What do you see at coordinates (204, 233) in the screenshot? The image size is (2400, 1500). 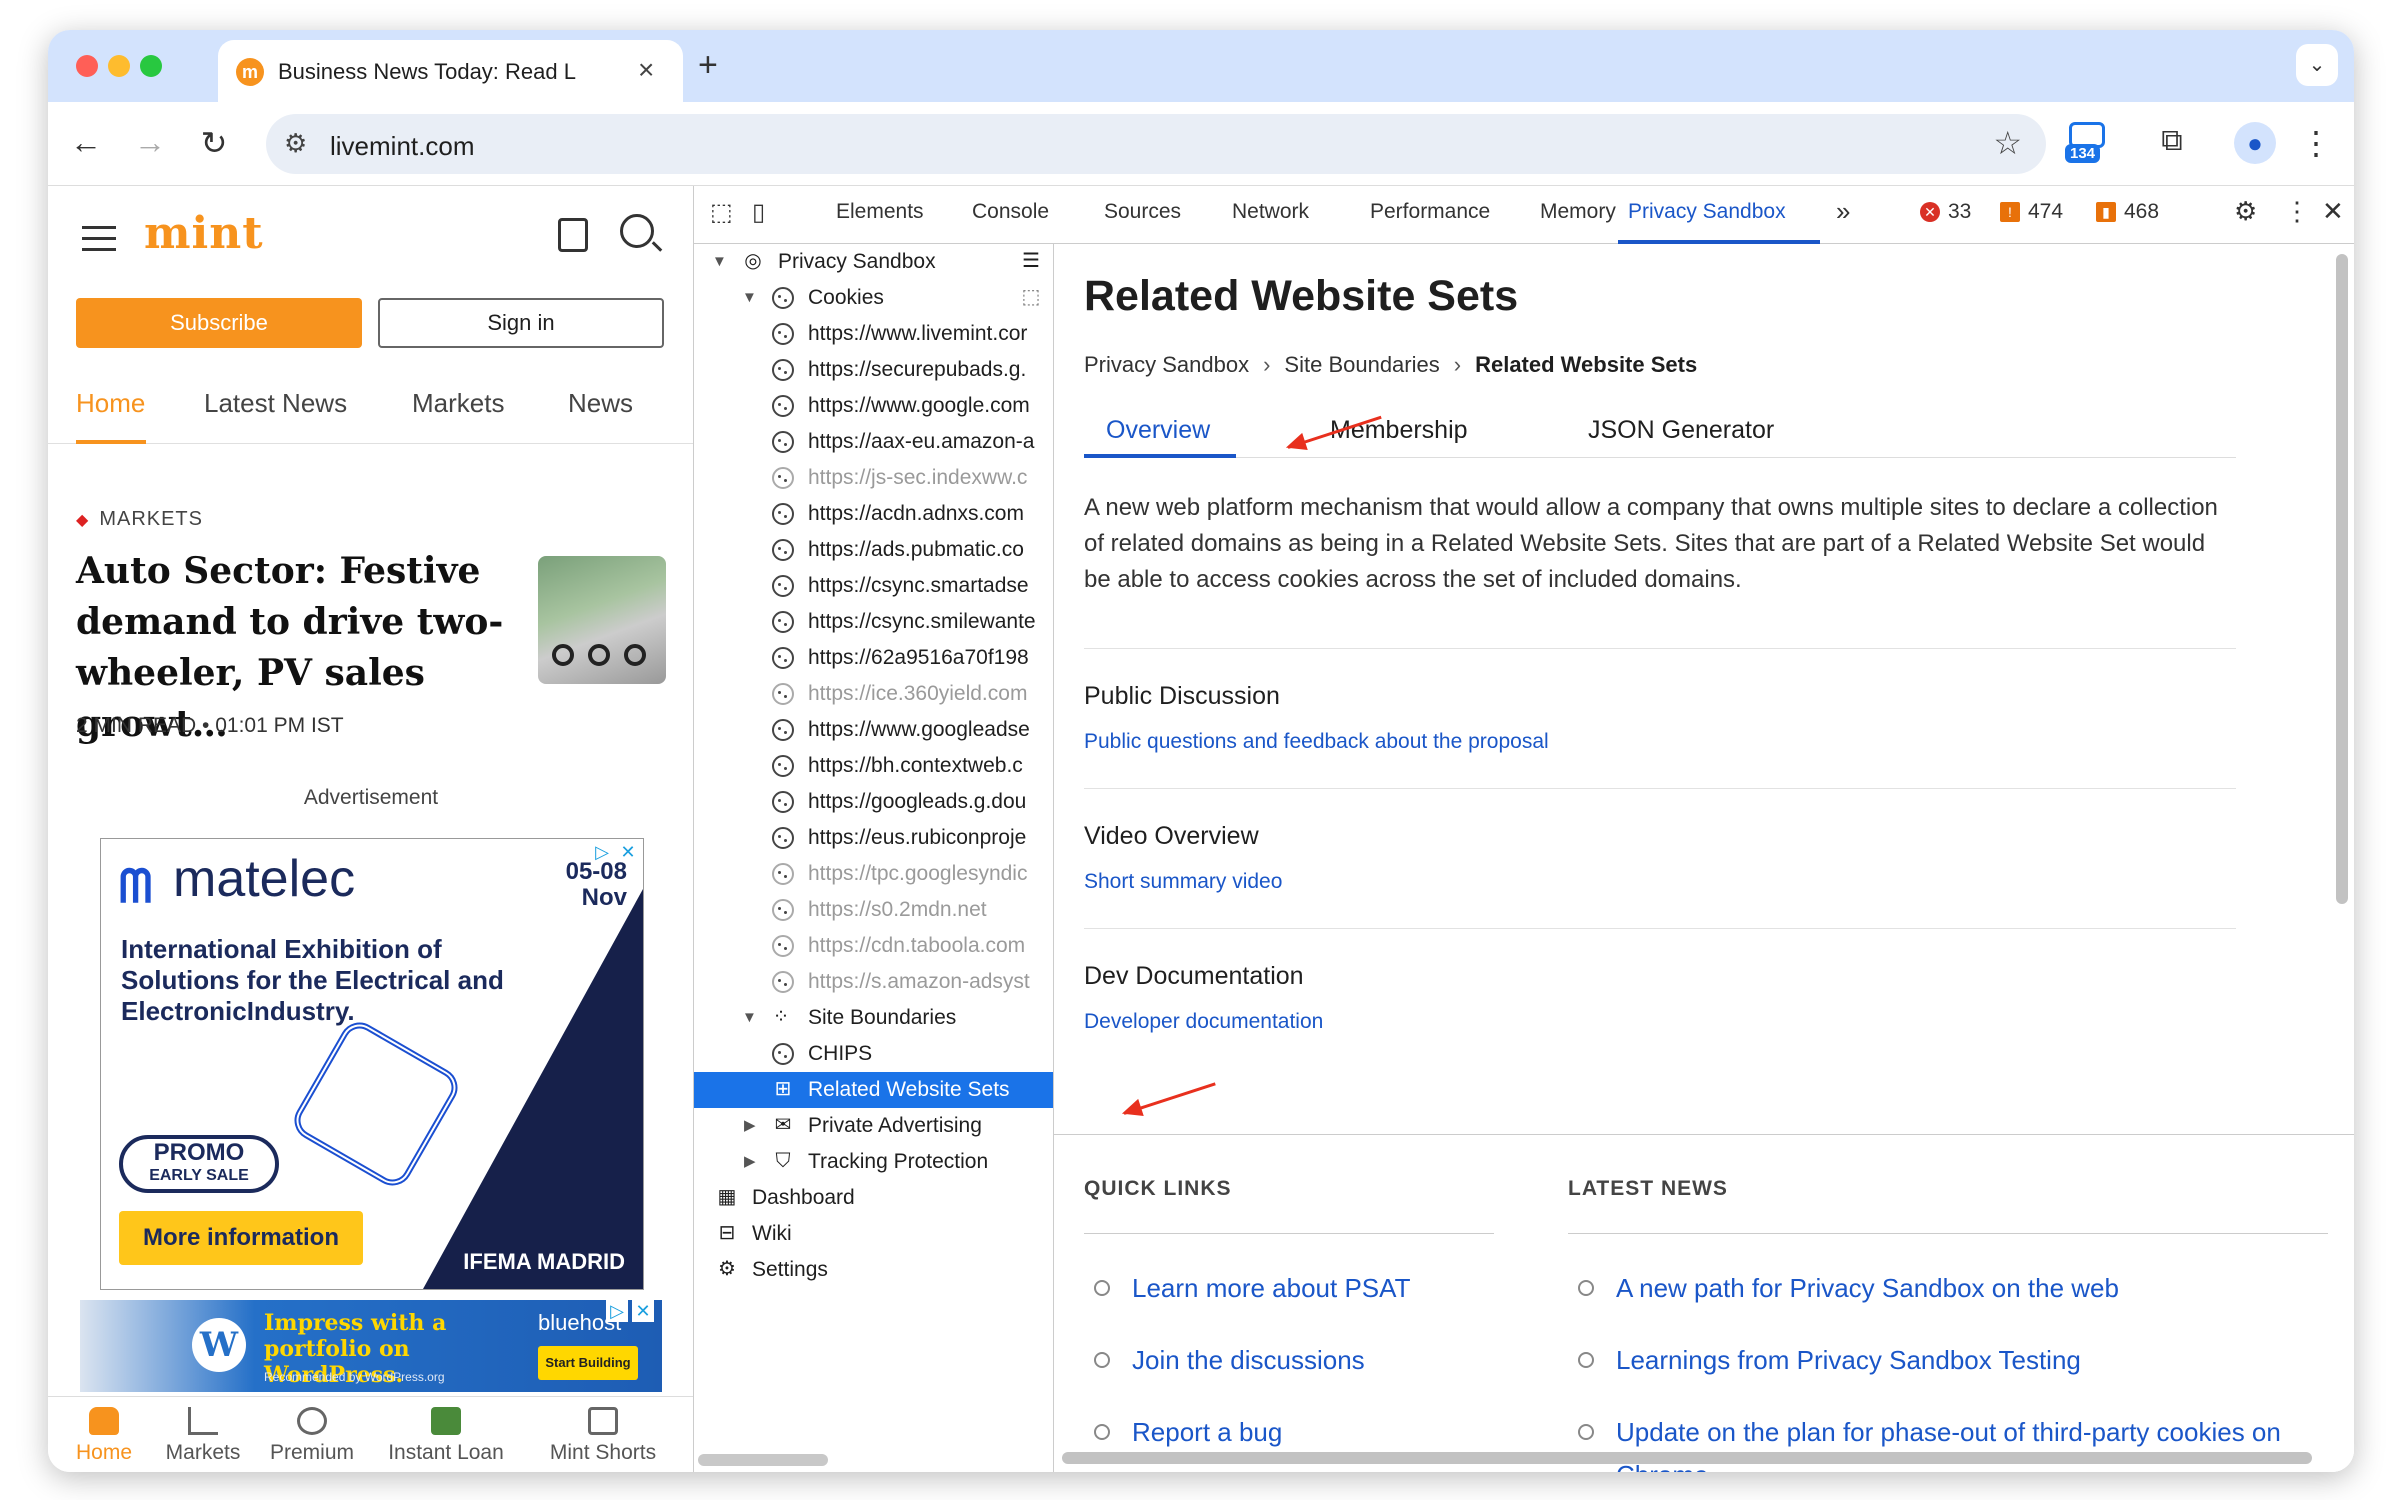 I see `mint-logo: mint` at bounding box center [204, 233].